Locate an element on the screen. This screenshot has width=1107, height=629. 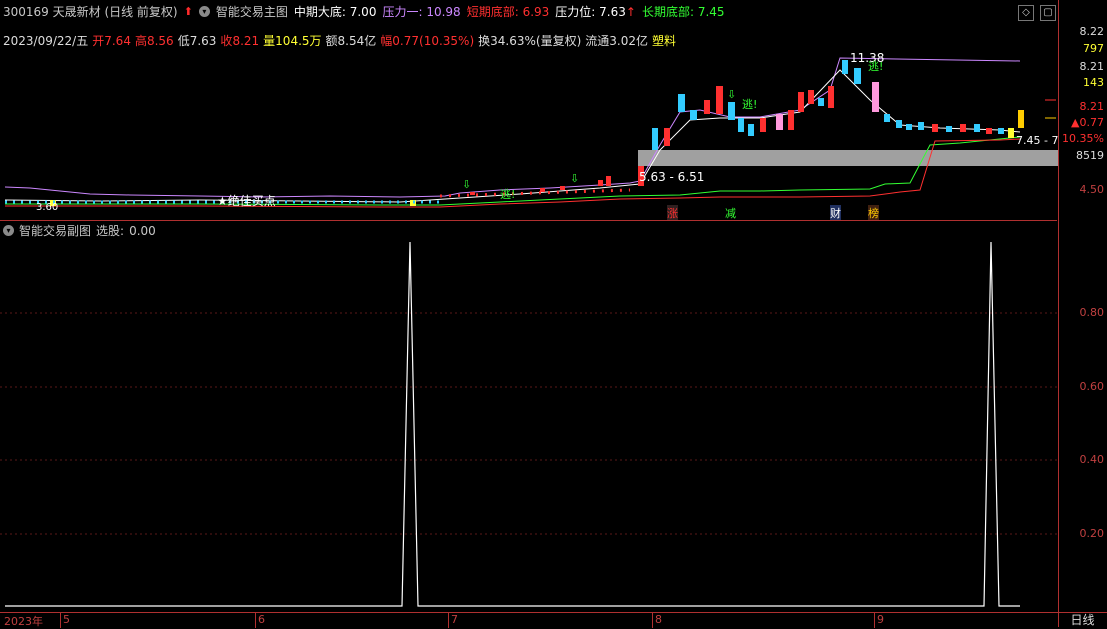
range-label-2: 7.45 - 7 is located at coordinates (1037, 140).